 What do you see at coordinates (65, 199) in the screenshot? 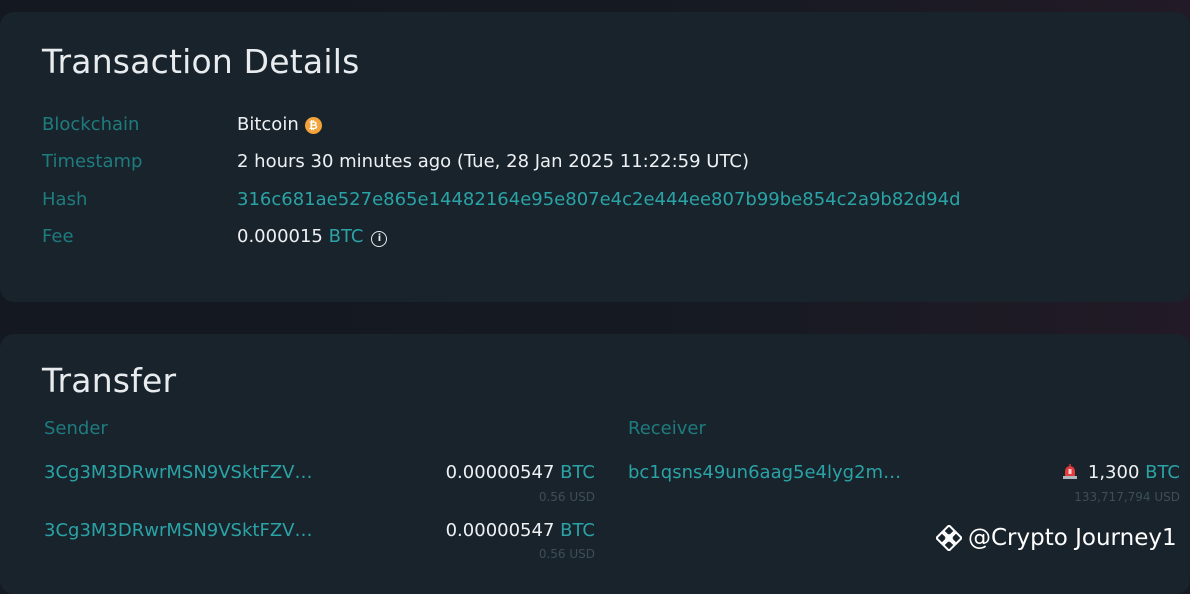
I see `hash-label: Hash` at bounding box center [65, 199].